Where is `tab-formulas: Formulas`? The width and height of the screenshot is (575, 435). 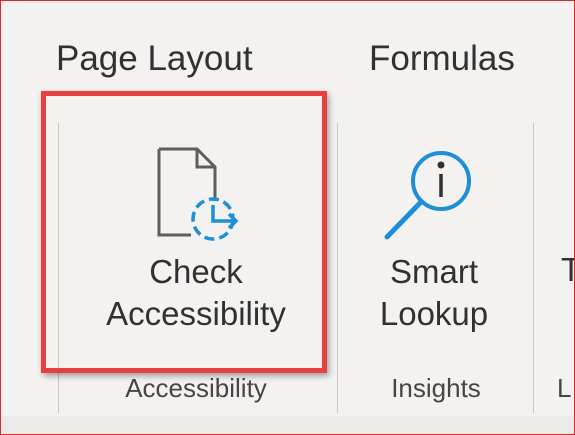 tab-formulas: Formulas is located at coordinates (442, 59).